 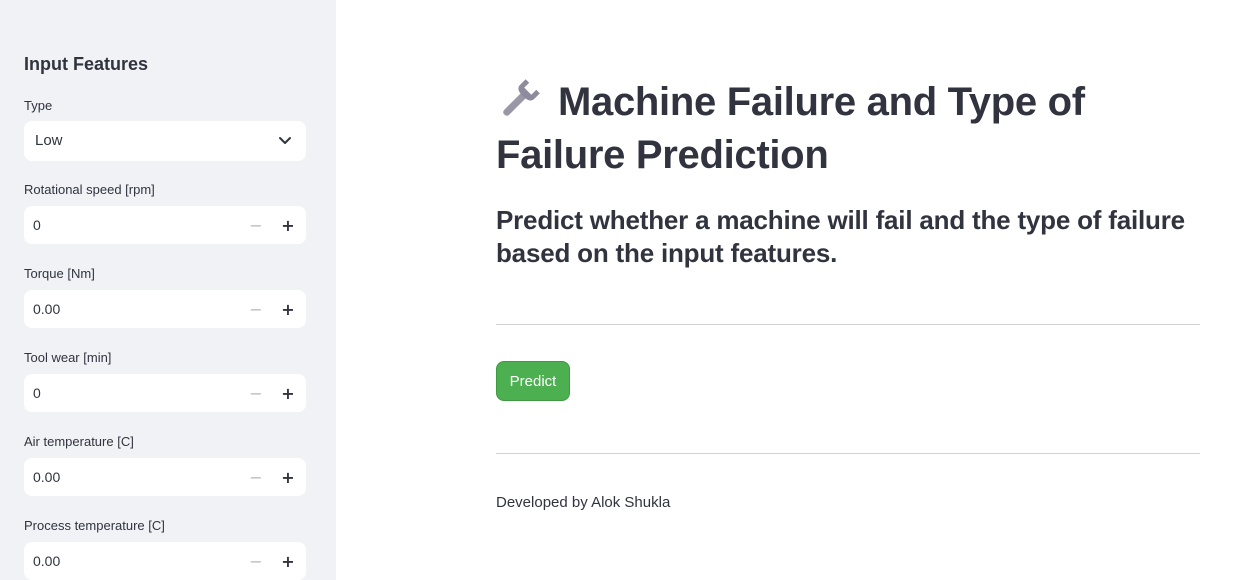 I want to click on tool-wear-label: Tool wear [min], so click(x=68, y=357).